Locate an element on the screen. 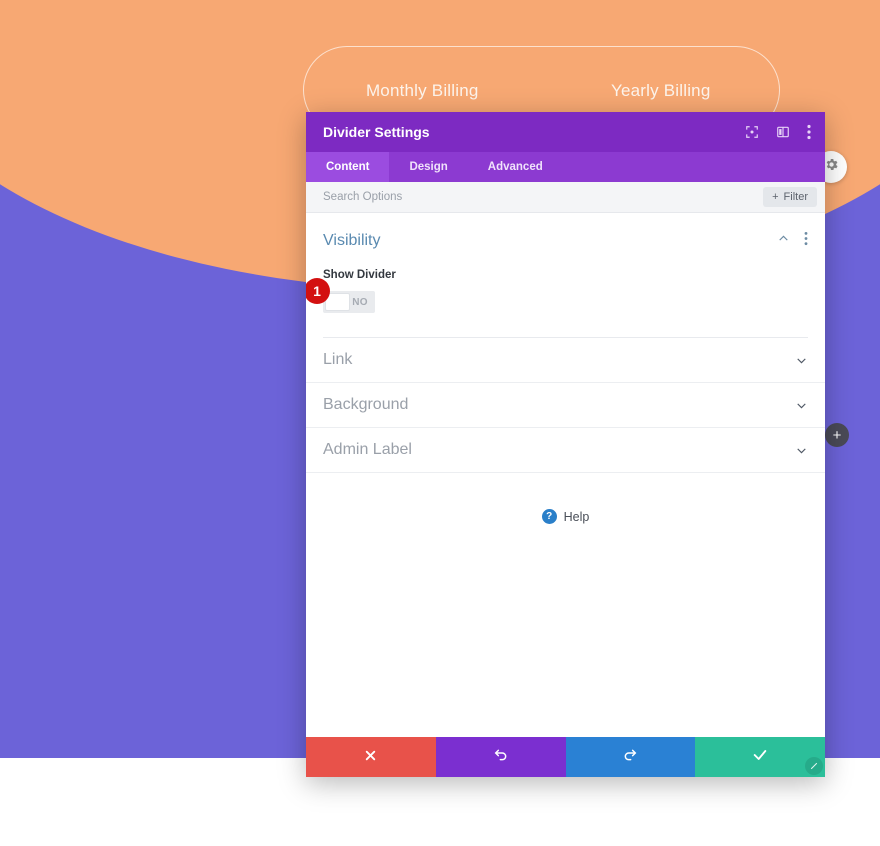 Image resolution: width=880 pixels, height=846 pixels. help-label: Help is located at coordinates (576, 516).